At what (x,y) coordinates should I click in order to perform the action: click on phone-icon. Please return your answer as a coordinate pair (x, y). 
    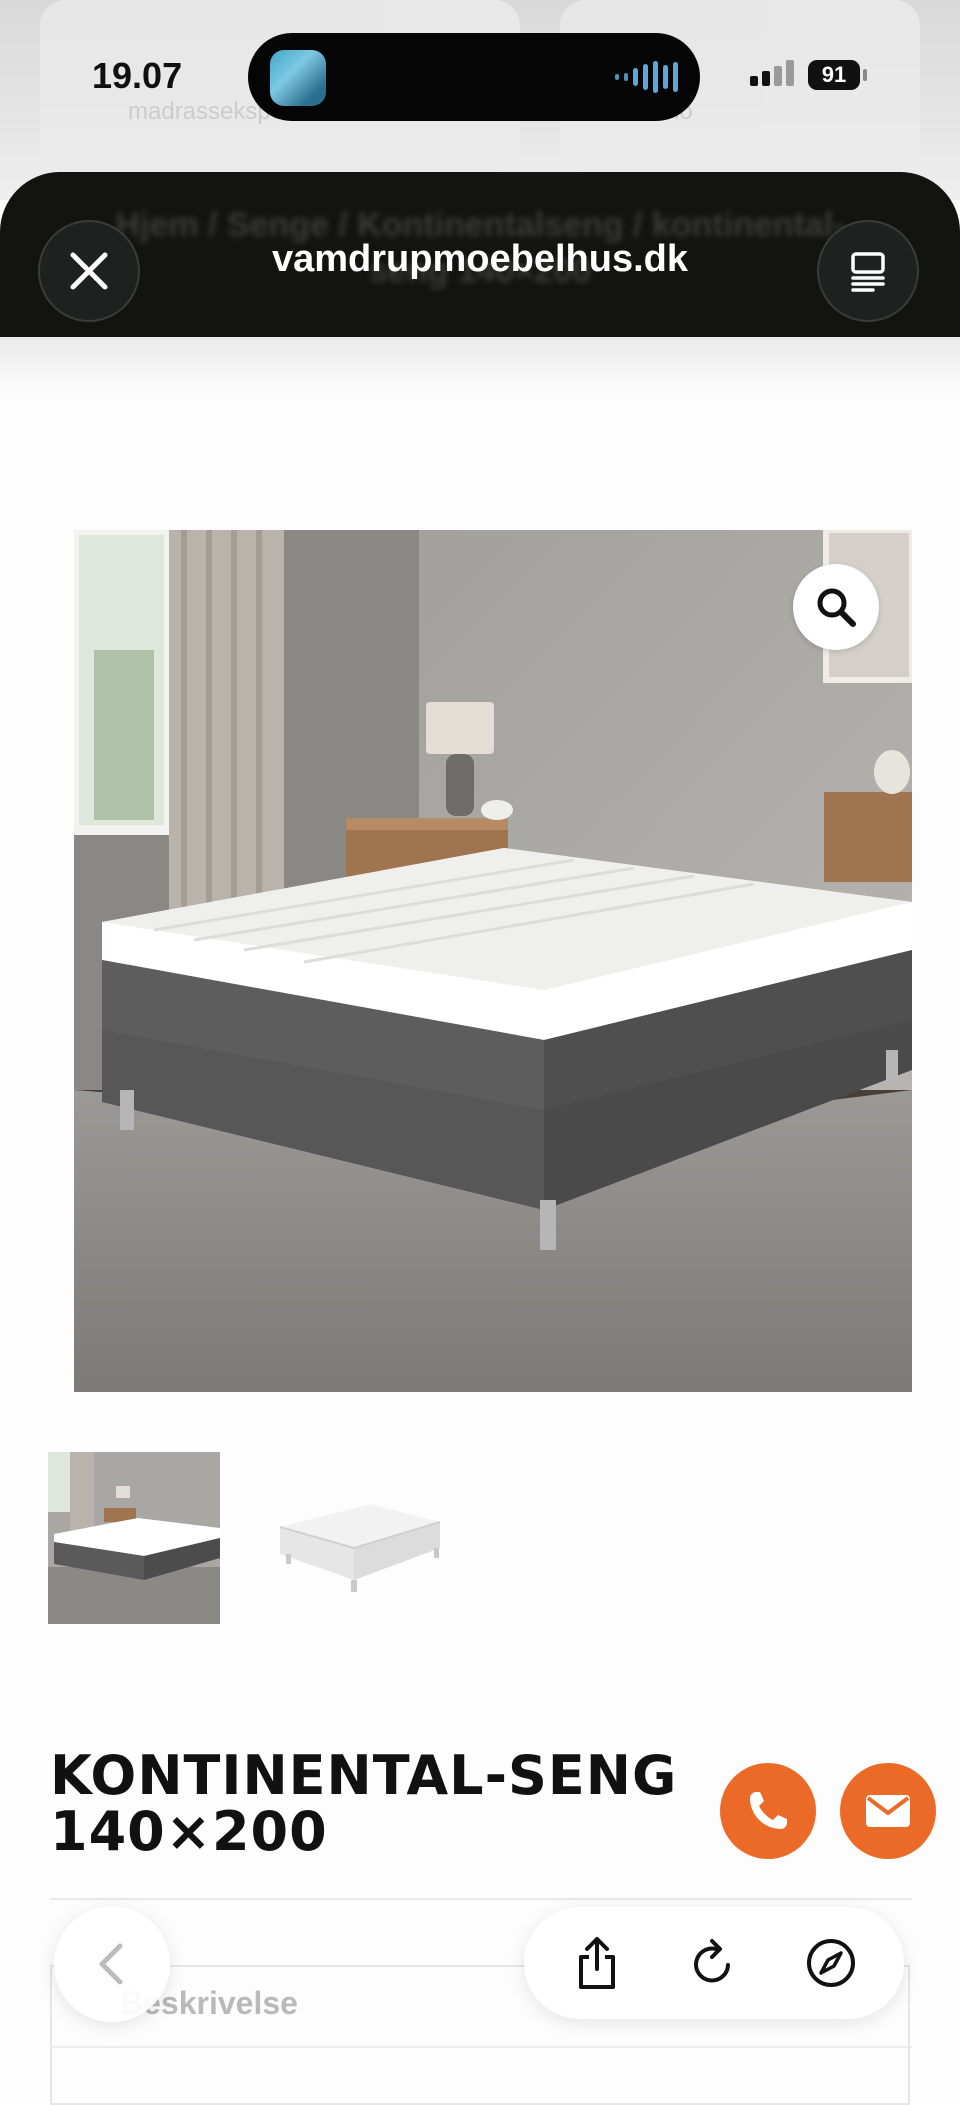
    Looking at the image, I should click on (768, 1810).